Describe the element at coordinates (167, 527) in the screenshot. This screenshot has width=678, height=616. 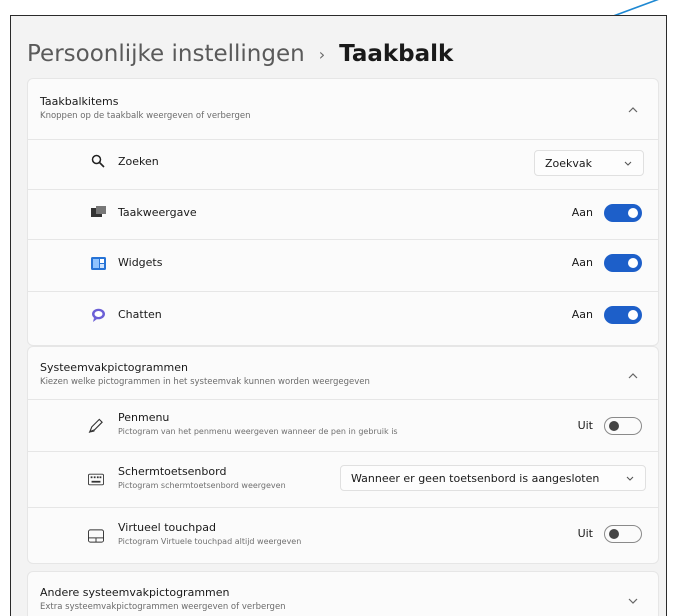
I see `virtual-touchpad-label: Virtueel touchpad` at that location.